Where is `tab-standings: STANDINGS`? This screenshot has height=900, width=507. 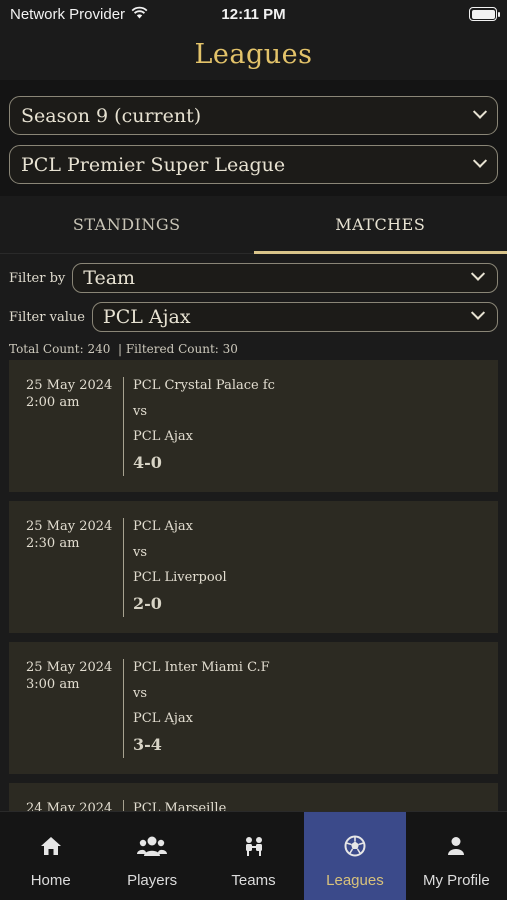
tab-standings: STANDINGS is located at coordinates (127, 224).